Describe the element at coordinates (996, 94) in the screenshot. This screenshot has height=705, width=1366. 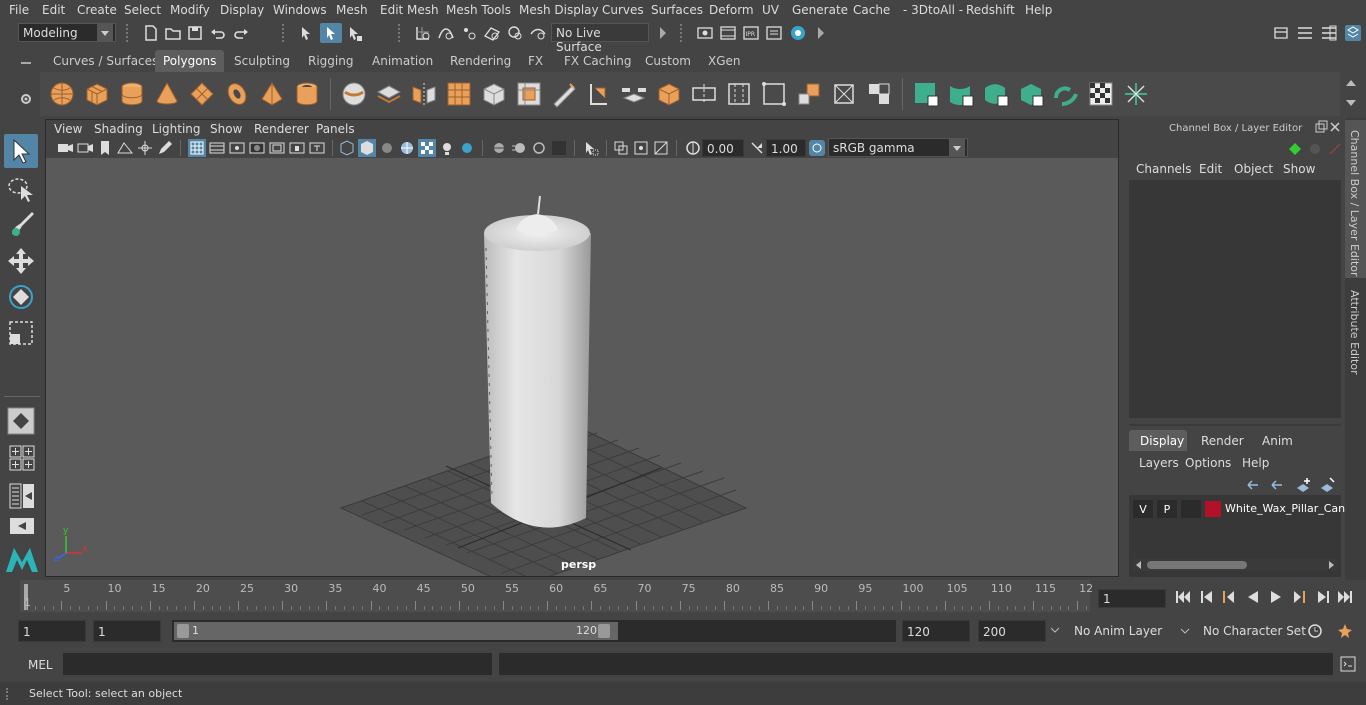
I see `uv-spherical-icon` at that location.